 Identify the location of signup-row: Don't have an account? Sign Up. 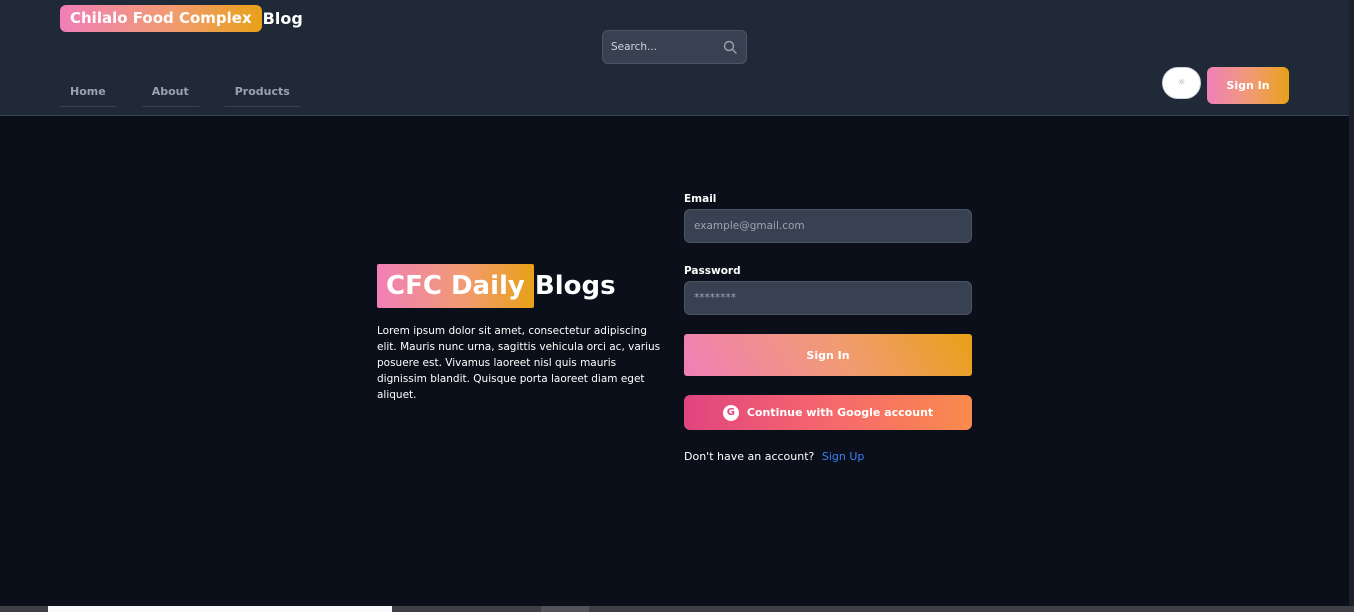
(828, 456).